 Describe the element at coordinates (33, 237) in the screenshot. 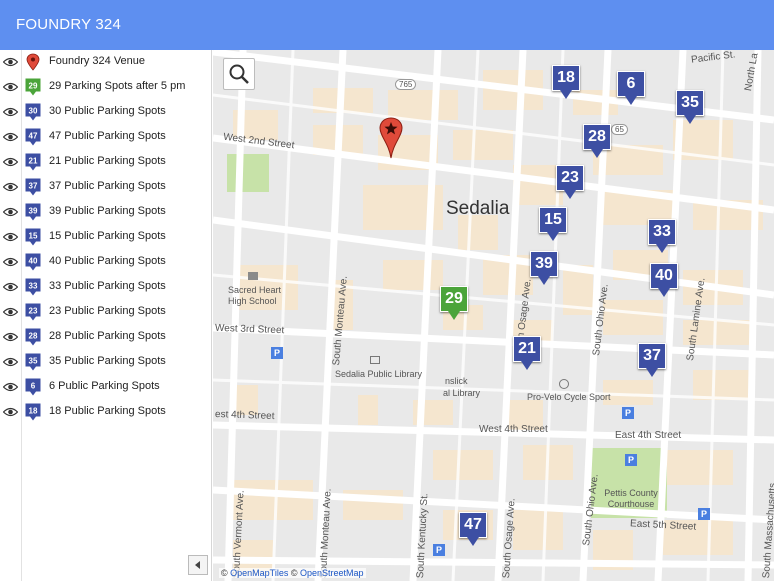

I see `parking-badge-icon: 15` at that location.